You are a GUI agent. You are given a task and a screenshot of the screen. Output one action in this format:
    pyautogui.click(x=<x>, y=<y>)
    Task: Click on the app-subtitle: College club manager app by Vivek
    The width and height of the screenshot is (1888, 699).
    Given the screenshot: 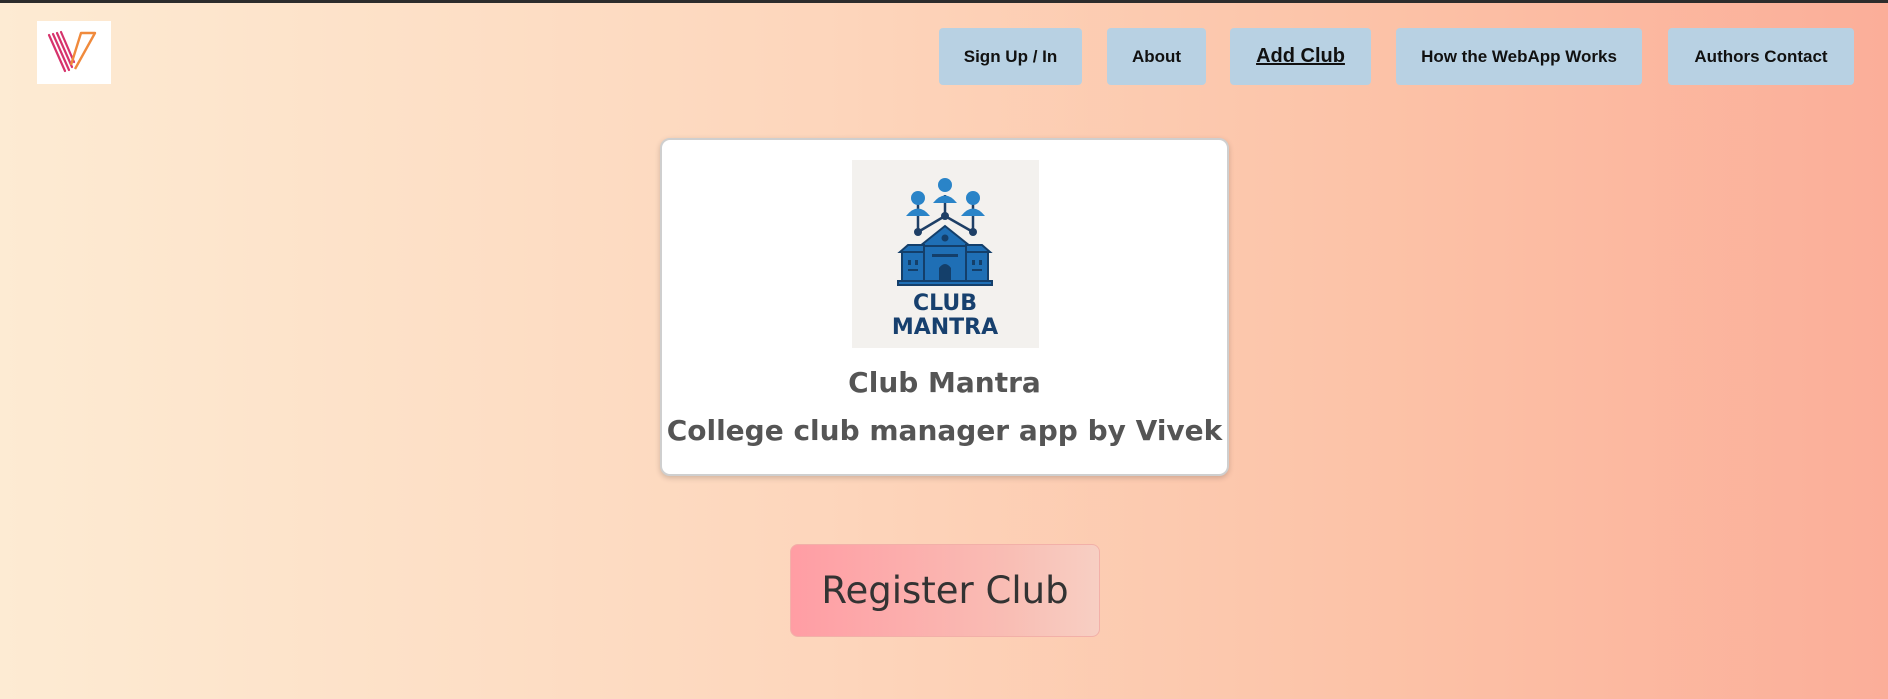 What is the action you would take?
    pyautogui.click(x=944, y=430)
    